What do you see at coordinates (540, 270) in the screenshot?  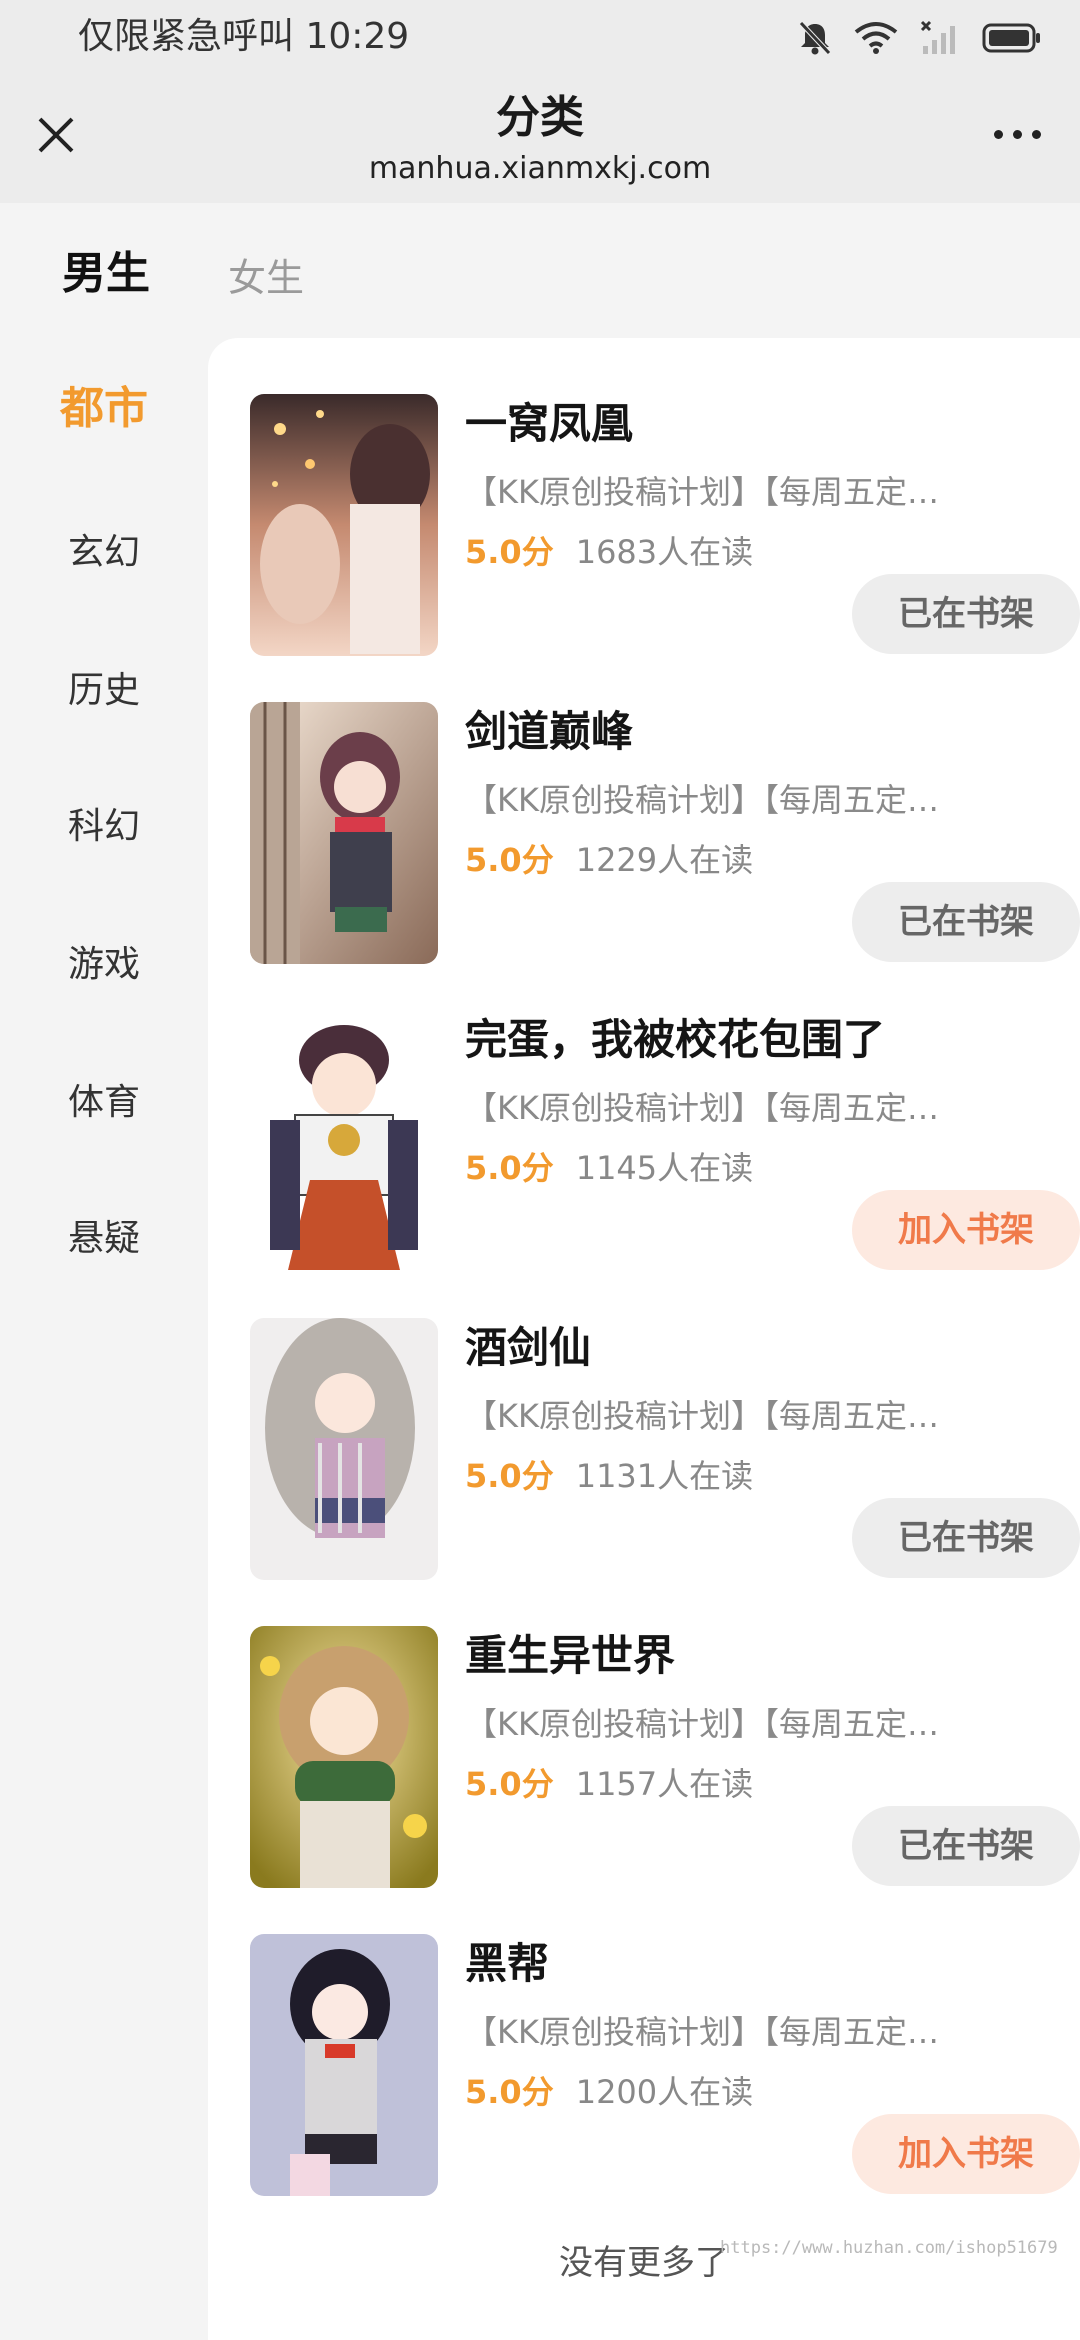 I see `gender-tabs: 男生 女生` at bounding box center [540, 270].